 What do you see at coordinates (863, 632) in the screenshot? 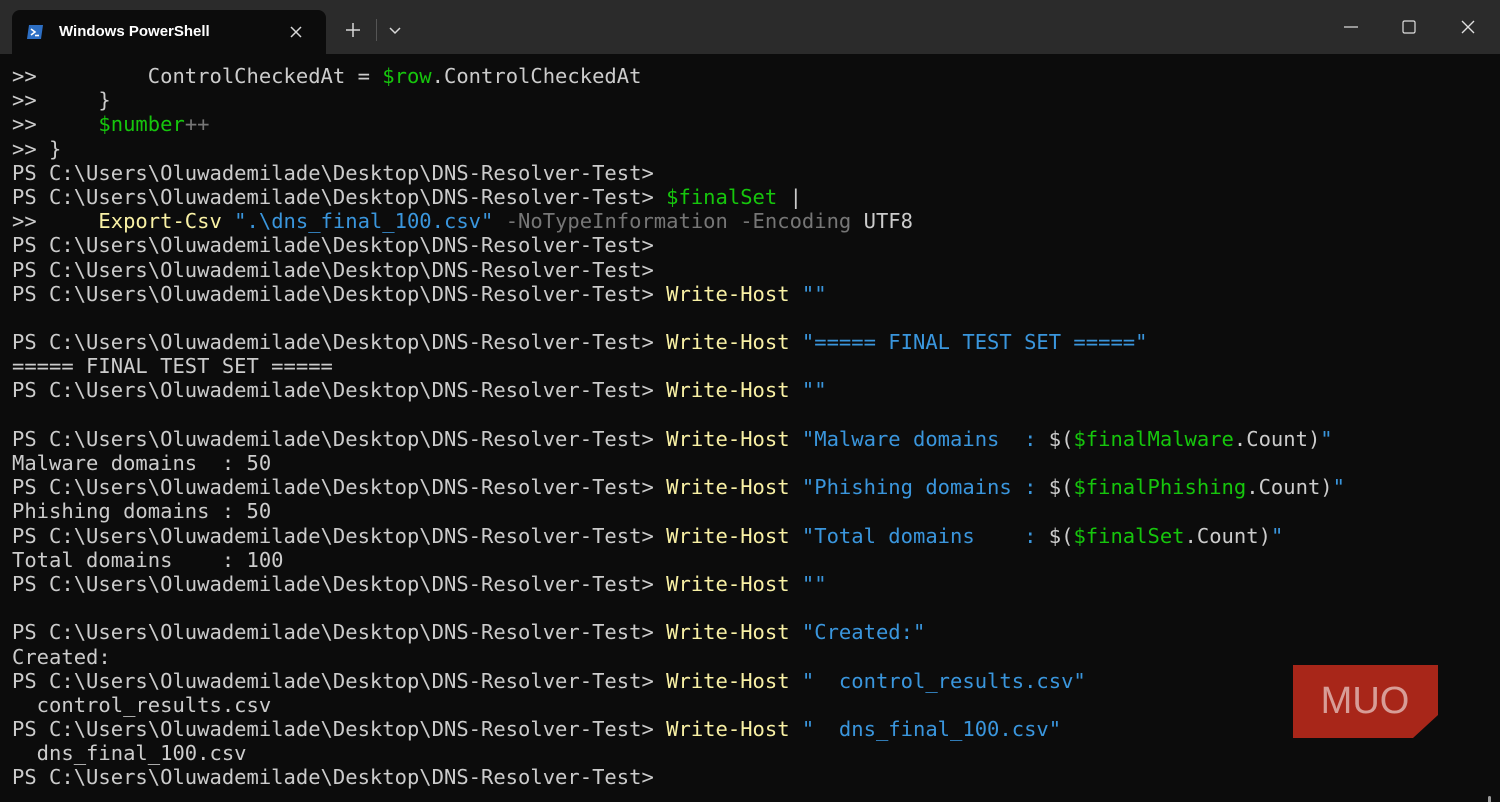
I see `string-token: "Created:"` at bounding box center [863, 632].